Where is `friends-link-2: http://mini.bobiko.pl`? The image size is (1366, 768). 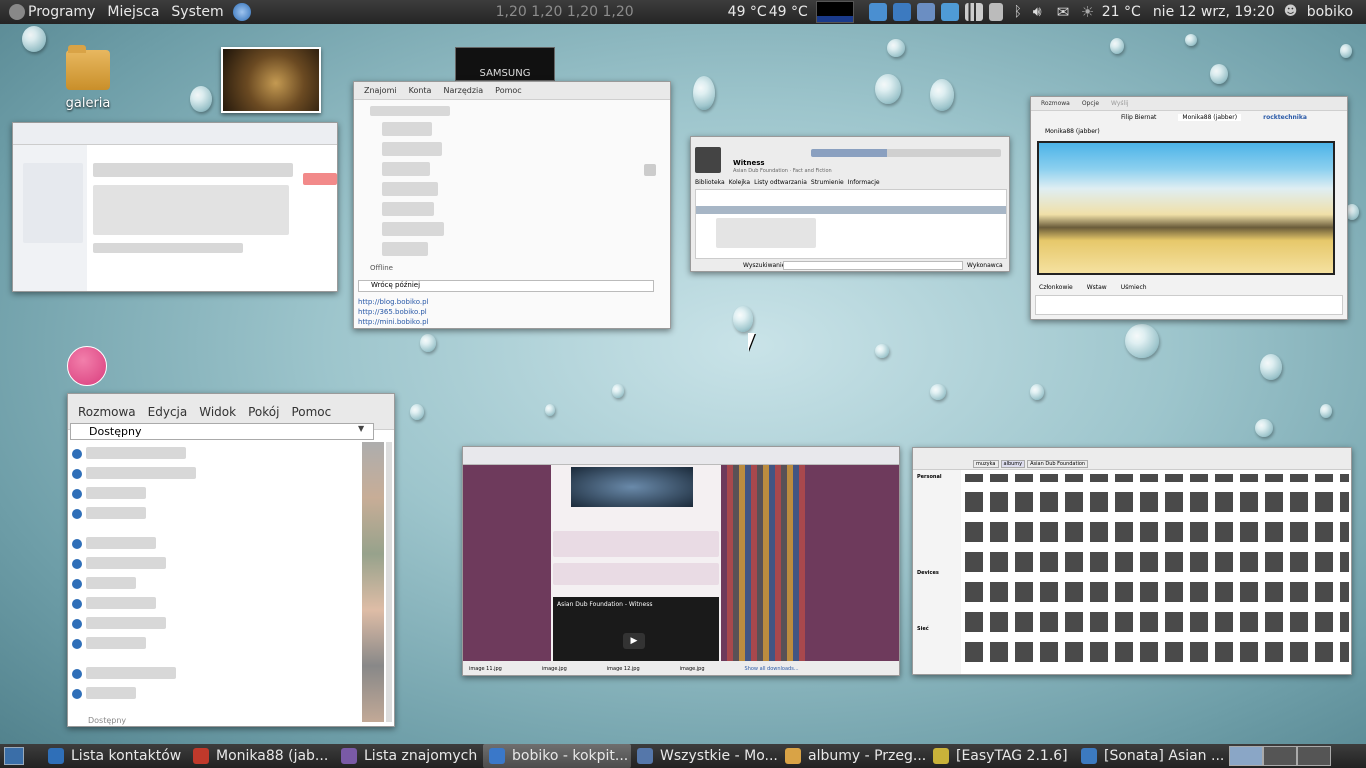 friends-link-2: http://mini.bobiko.pl is located at coordinates (393, 322).